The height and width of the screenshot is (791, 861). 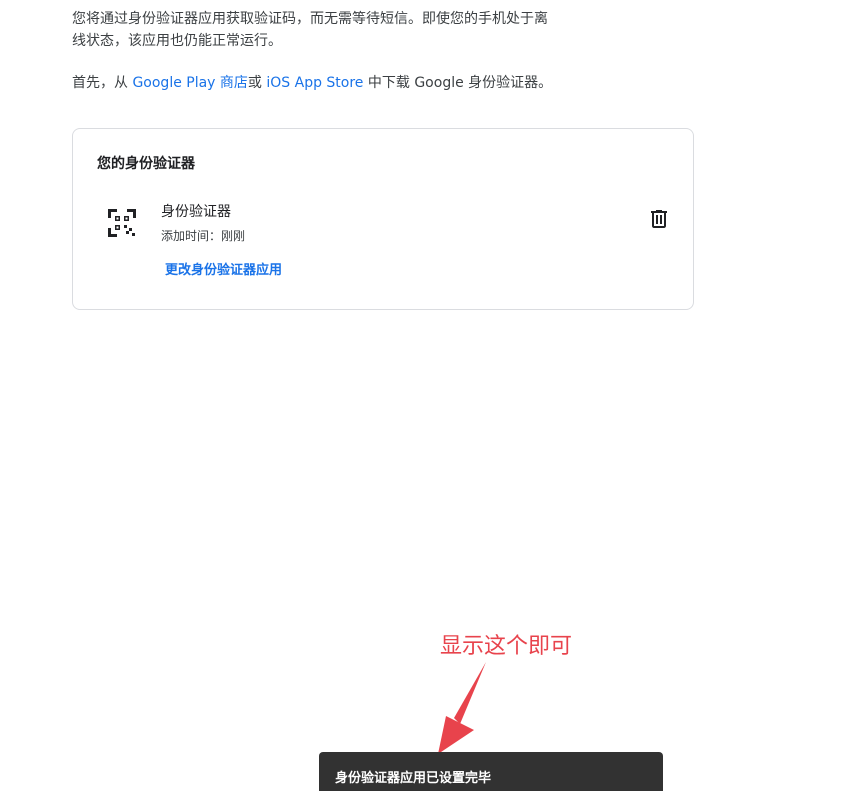 I want to click on change-authenticator-link: 更改身份验证器应用, so click(x=223, y=268).